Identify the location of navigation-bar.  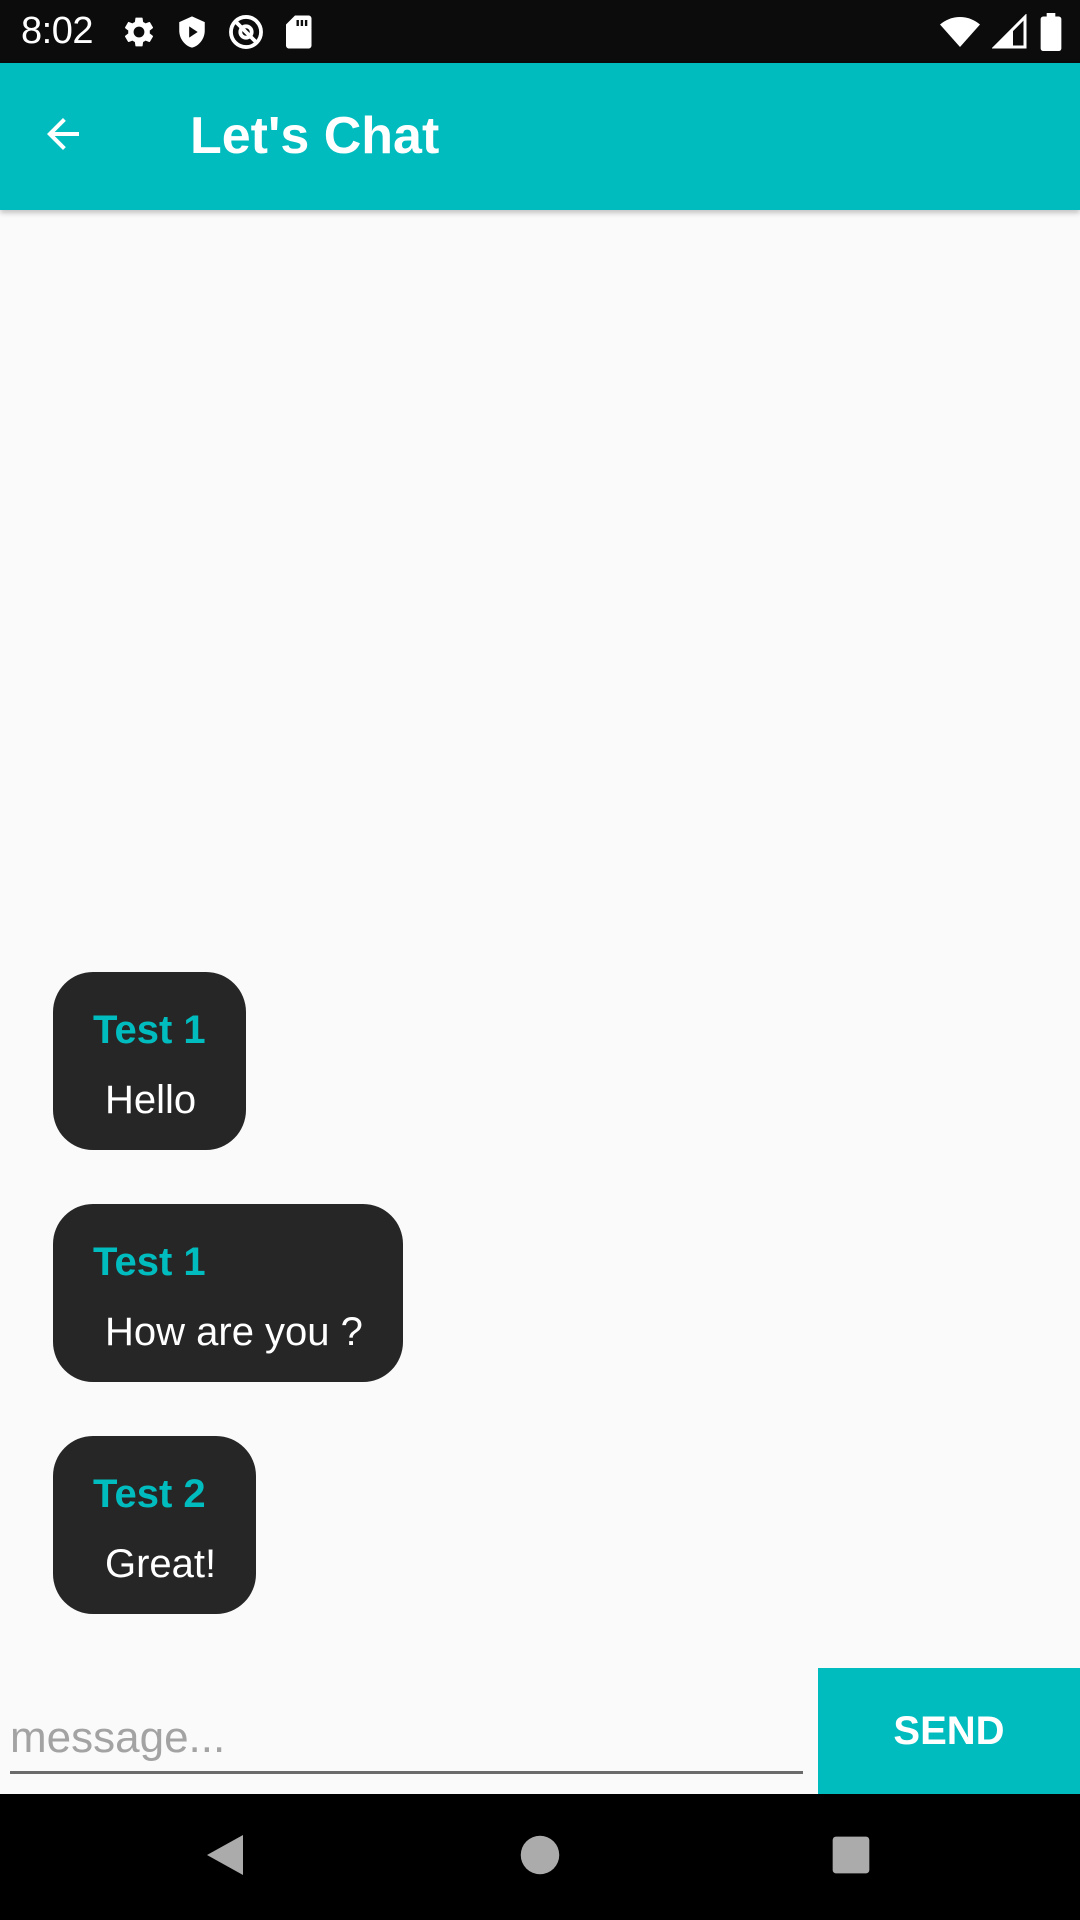
(540, 1857).